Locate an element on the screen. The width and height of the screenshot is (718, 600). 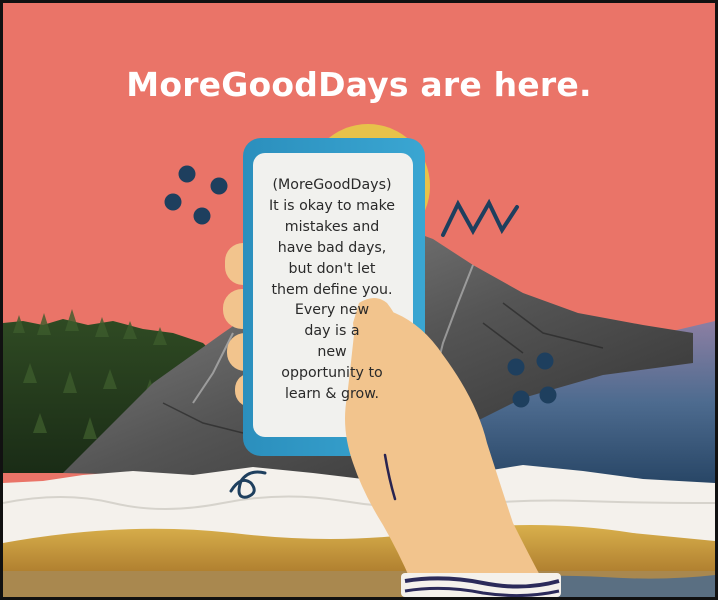
phone-message-line: It is okay to make is located at coordinates (332, 205).